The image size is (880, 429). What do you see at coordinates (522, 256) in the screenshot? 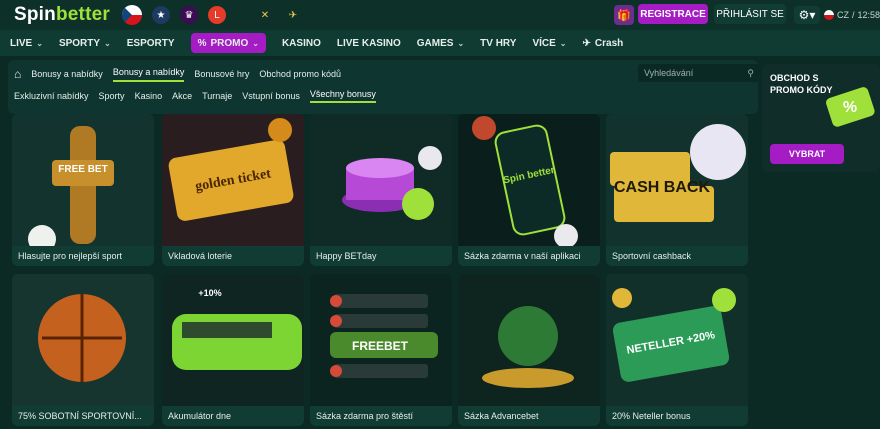
I see `card-title: Sázka zdarma v naší aplikaci` at bounding box center [522, 256].